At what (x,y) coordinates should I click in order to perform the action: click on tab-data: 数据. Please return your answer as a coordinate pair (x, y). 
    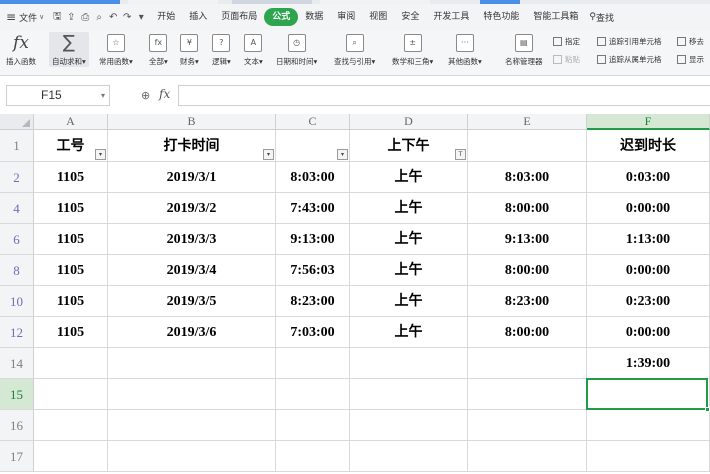
    Looking at the image, I should click on (314, 17).